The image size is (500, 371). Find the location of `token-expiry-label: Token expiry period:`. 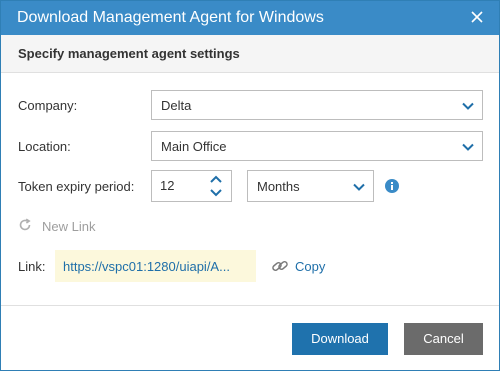

token-expiry-label: Token expiry period: is located at coordinates (76, 186).